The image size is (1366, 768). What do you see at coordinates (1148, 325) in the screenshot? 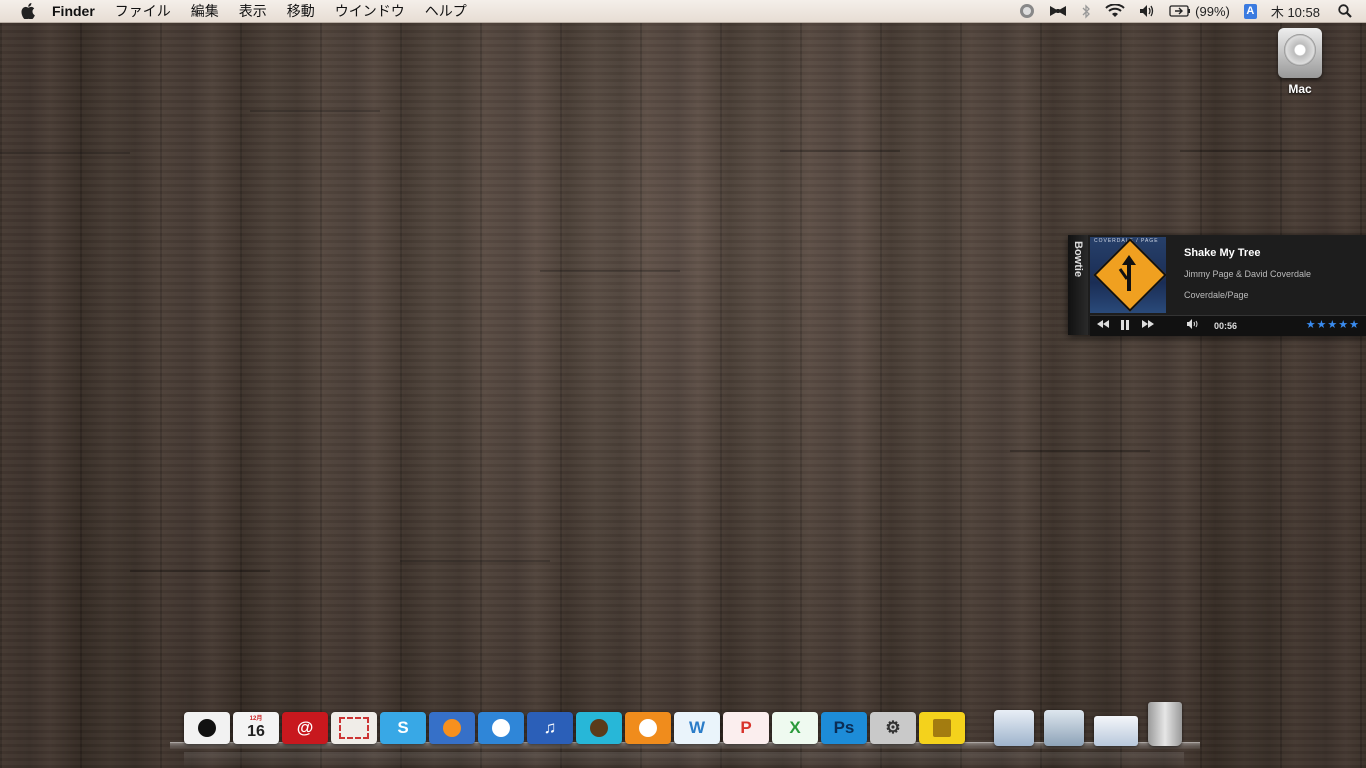
I see `next-track-icon` at bounding box center [1148, 325].